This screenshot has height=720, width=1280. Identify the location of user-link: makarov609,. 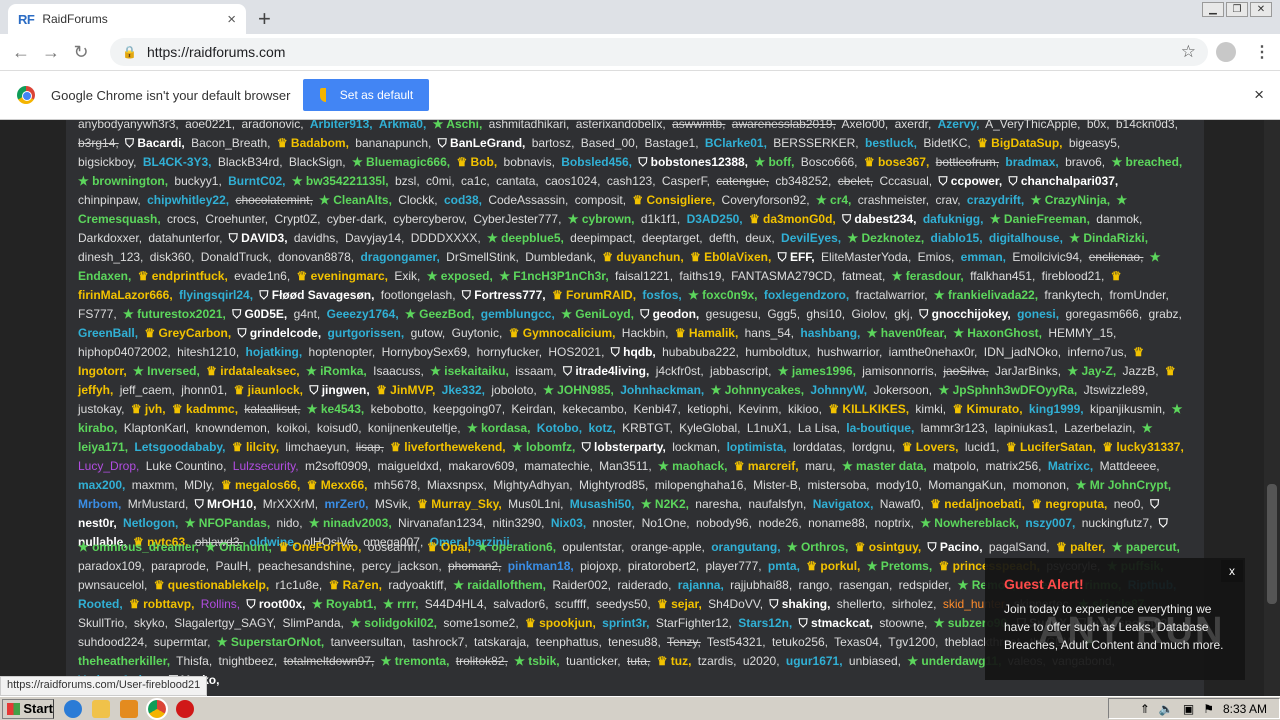
(482, 466).